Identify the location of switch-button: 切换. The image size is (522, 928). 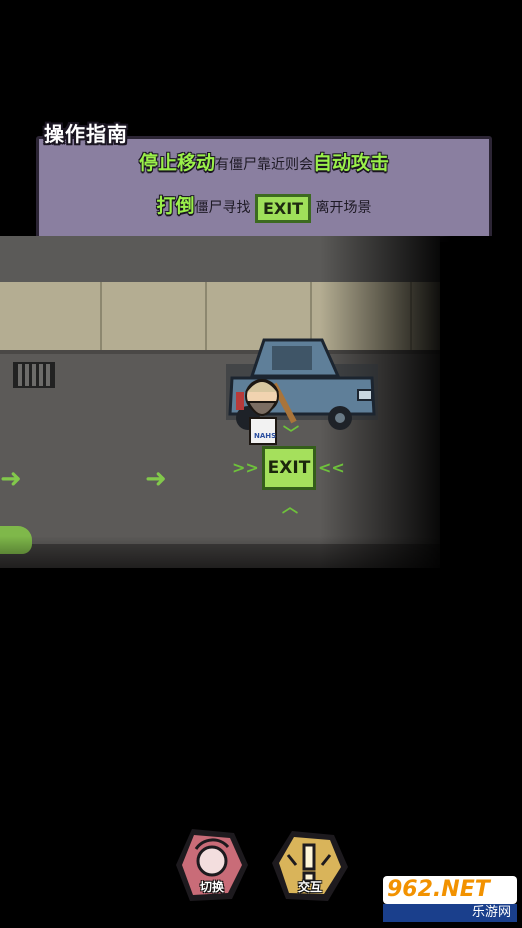
(212, 865).